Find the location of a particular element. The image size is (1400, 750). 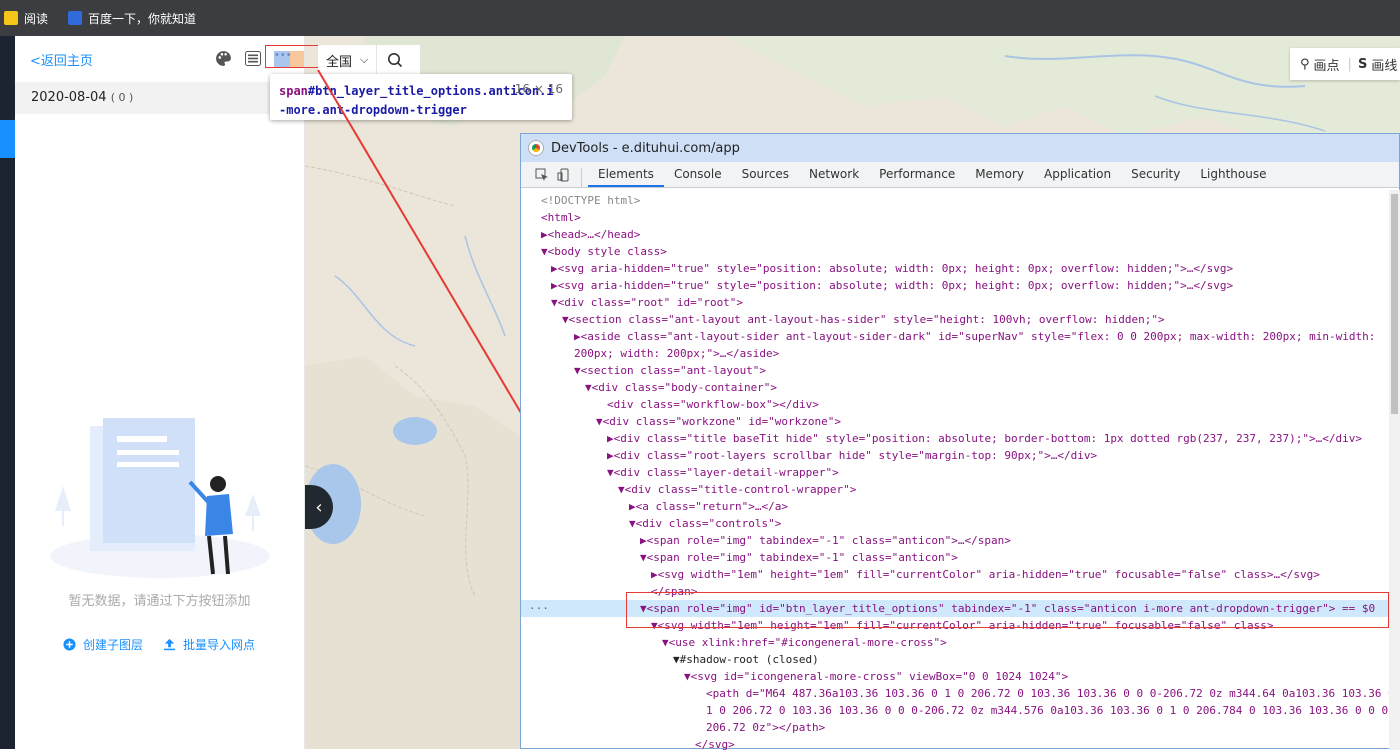

date-group-row: 2020-08-04 ( 0 ) is located at coordinates (159, 98).